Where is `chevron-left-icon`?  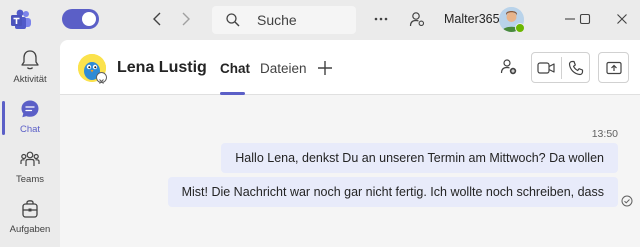 chevron-left-icon is located at coordinates (157, 19).